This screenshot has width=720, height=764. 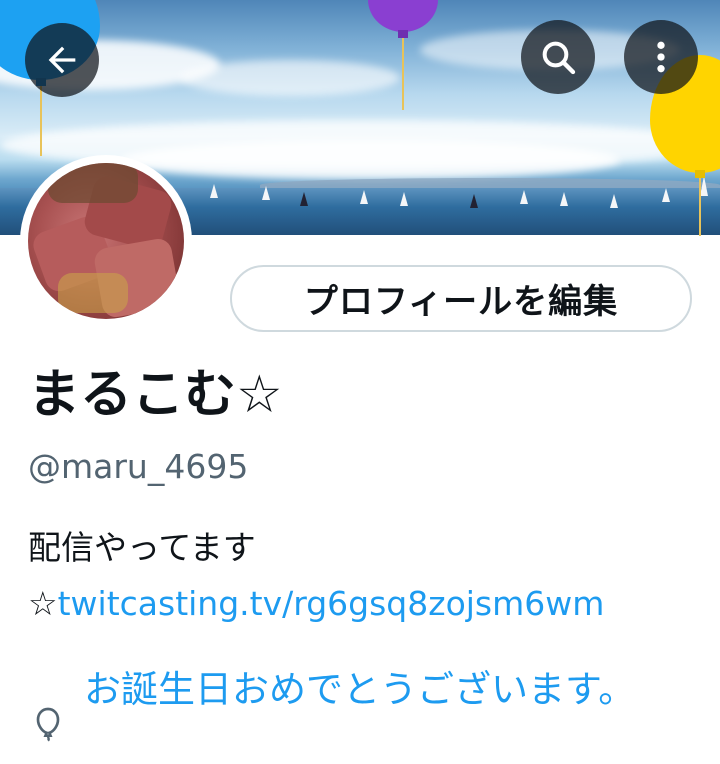 I want to click on back-arrow-icon, so click(x=62, y=60).